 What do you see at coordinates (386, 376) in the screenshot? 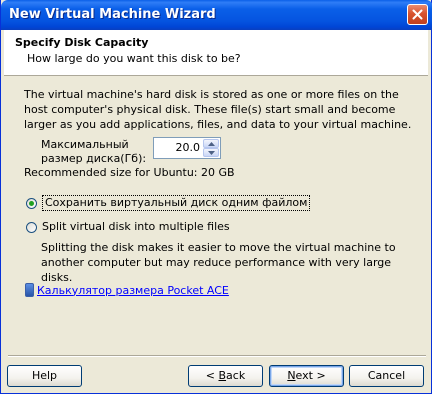
I see `cancel-button: Cancel` at bounding box center [386, 376].